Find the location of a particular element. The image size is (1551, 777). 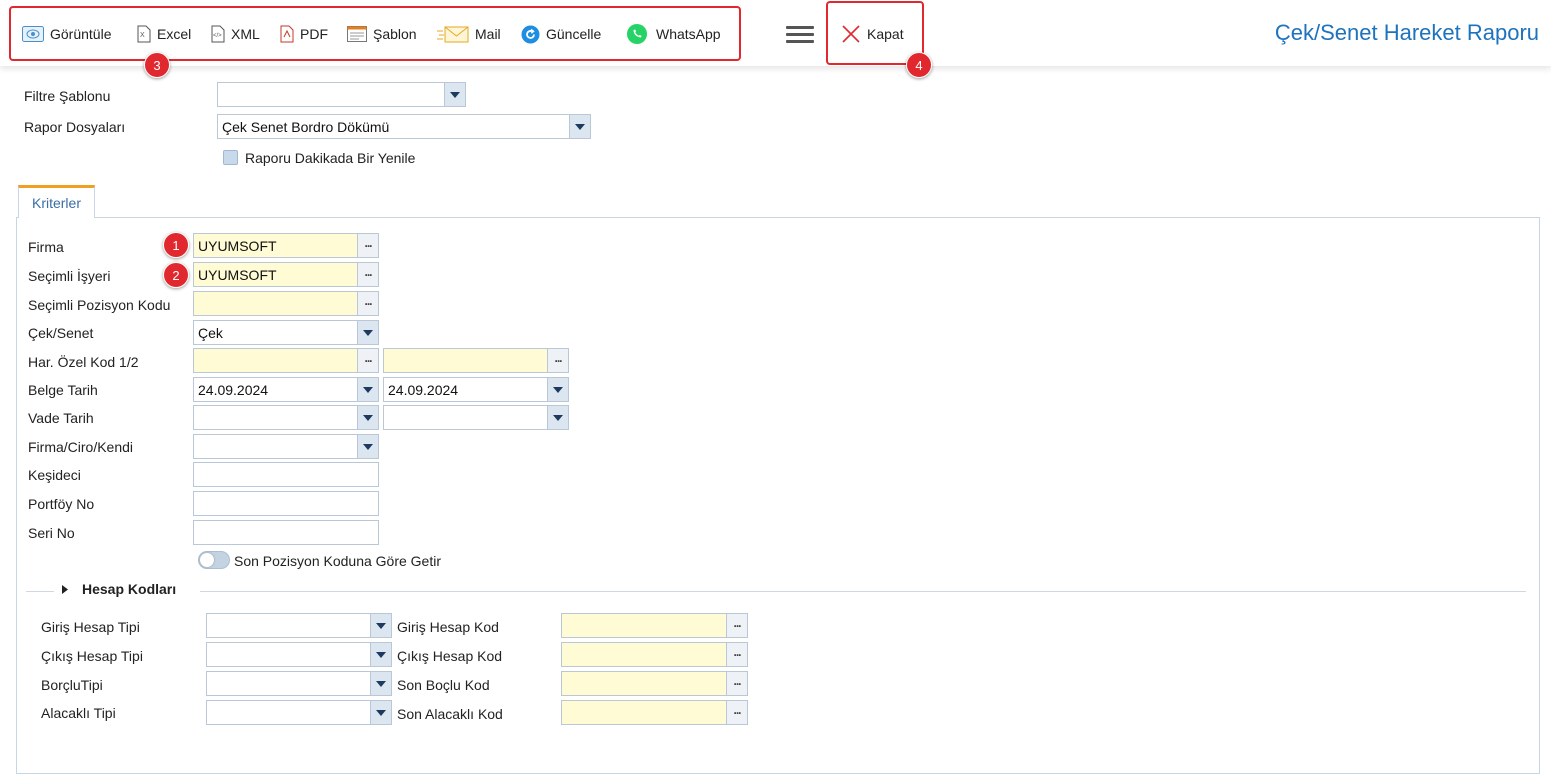

belge-tarih-from-field: 24.09.2024 is located at coordinates (286, 389).